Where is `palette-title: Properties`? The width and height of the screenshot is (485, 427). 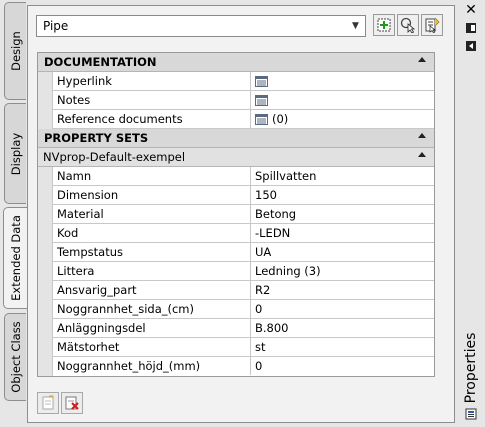
palette-title: Properties is located at coordinates (471, 368).